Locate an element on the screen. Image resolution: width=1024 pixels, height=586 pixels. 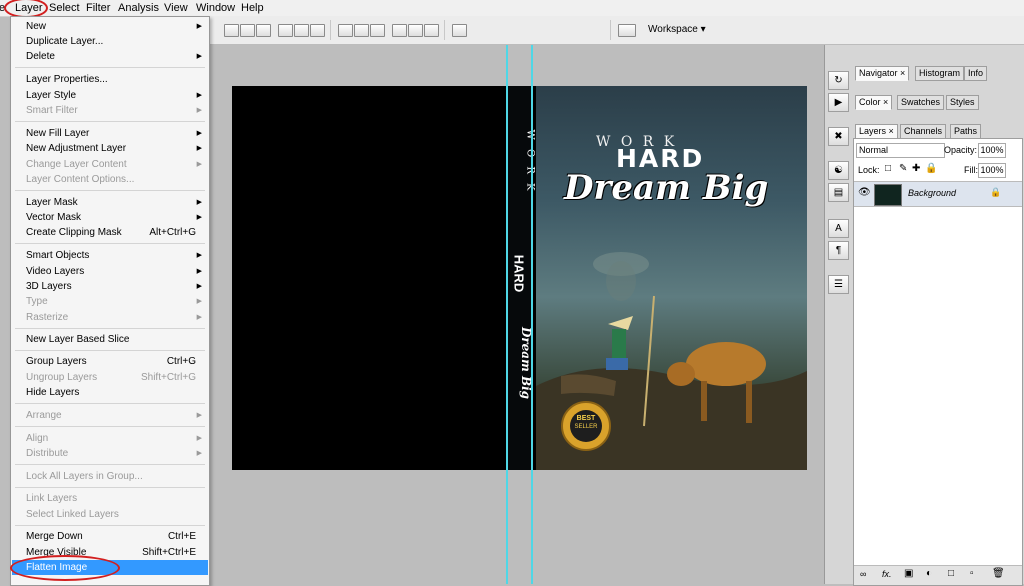
menu-filter: Filter is located at coordinates (98, 8).